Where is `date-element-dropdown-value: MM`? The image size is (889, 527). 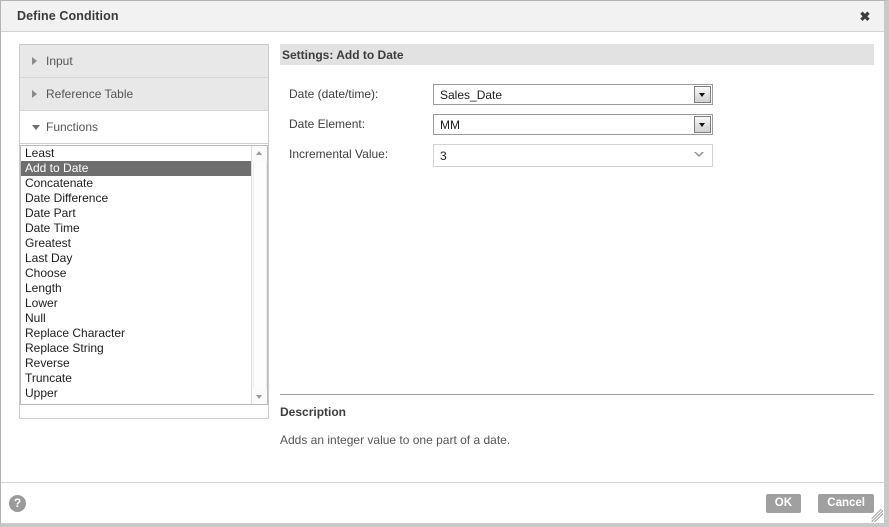 date-element-dropdown-value: MM is located at coordinates (450, 125).